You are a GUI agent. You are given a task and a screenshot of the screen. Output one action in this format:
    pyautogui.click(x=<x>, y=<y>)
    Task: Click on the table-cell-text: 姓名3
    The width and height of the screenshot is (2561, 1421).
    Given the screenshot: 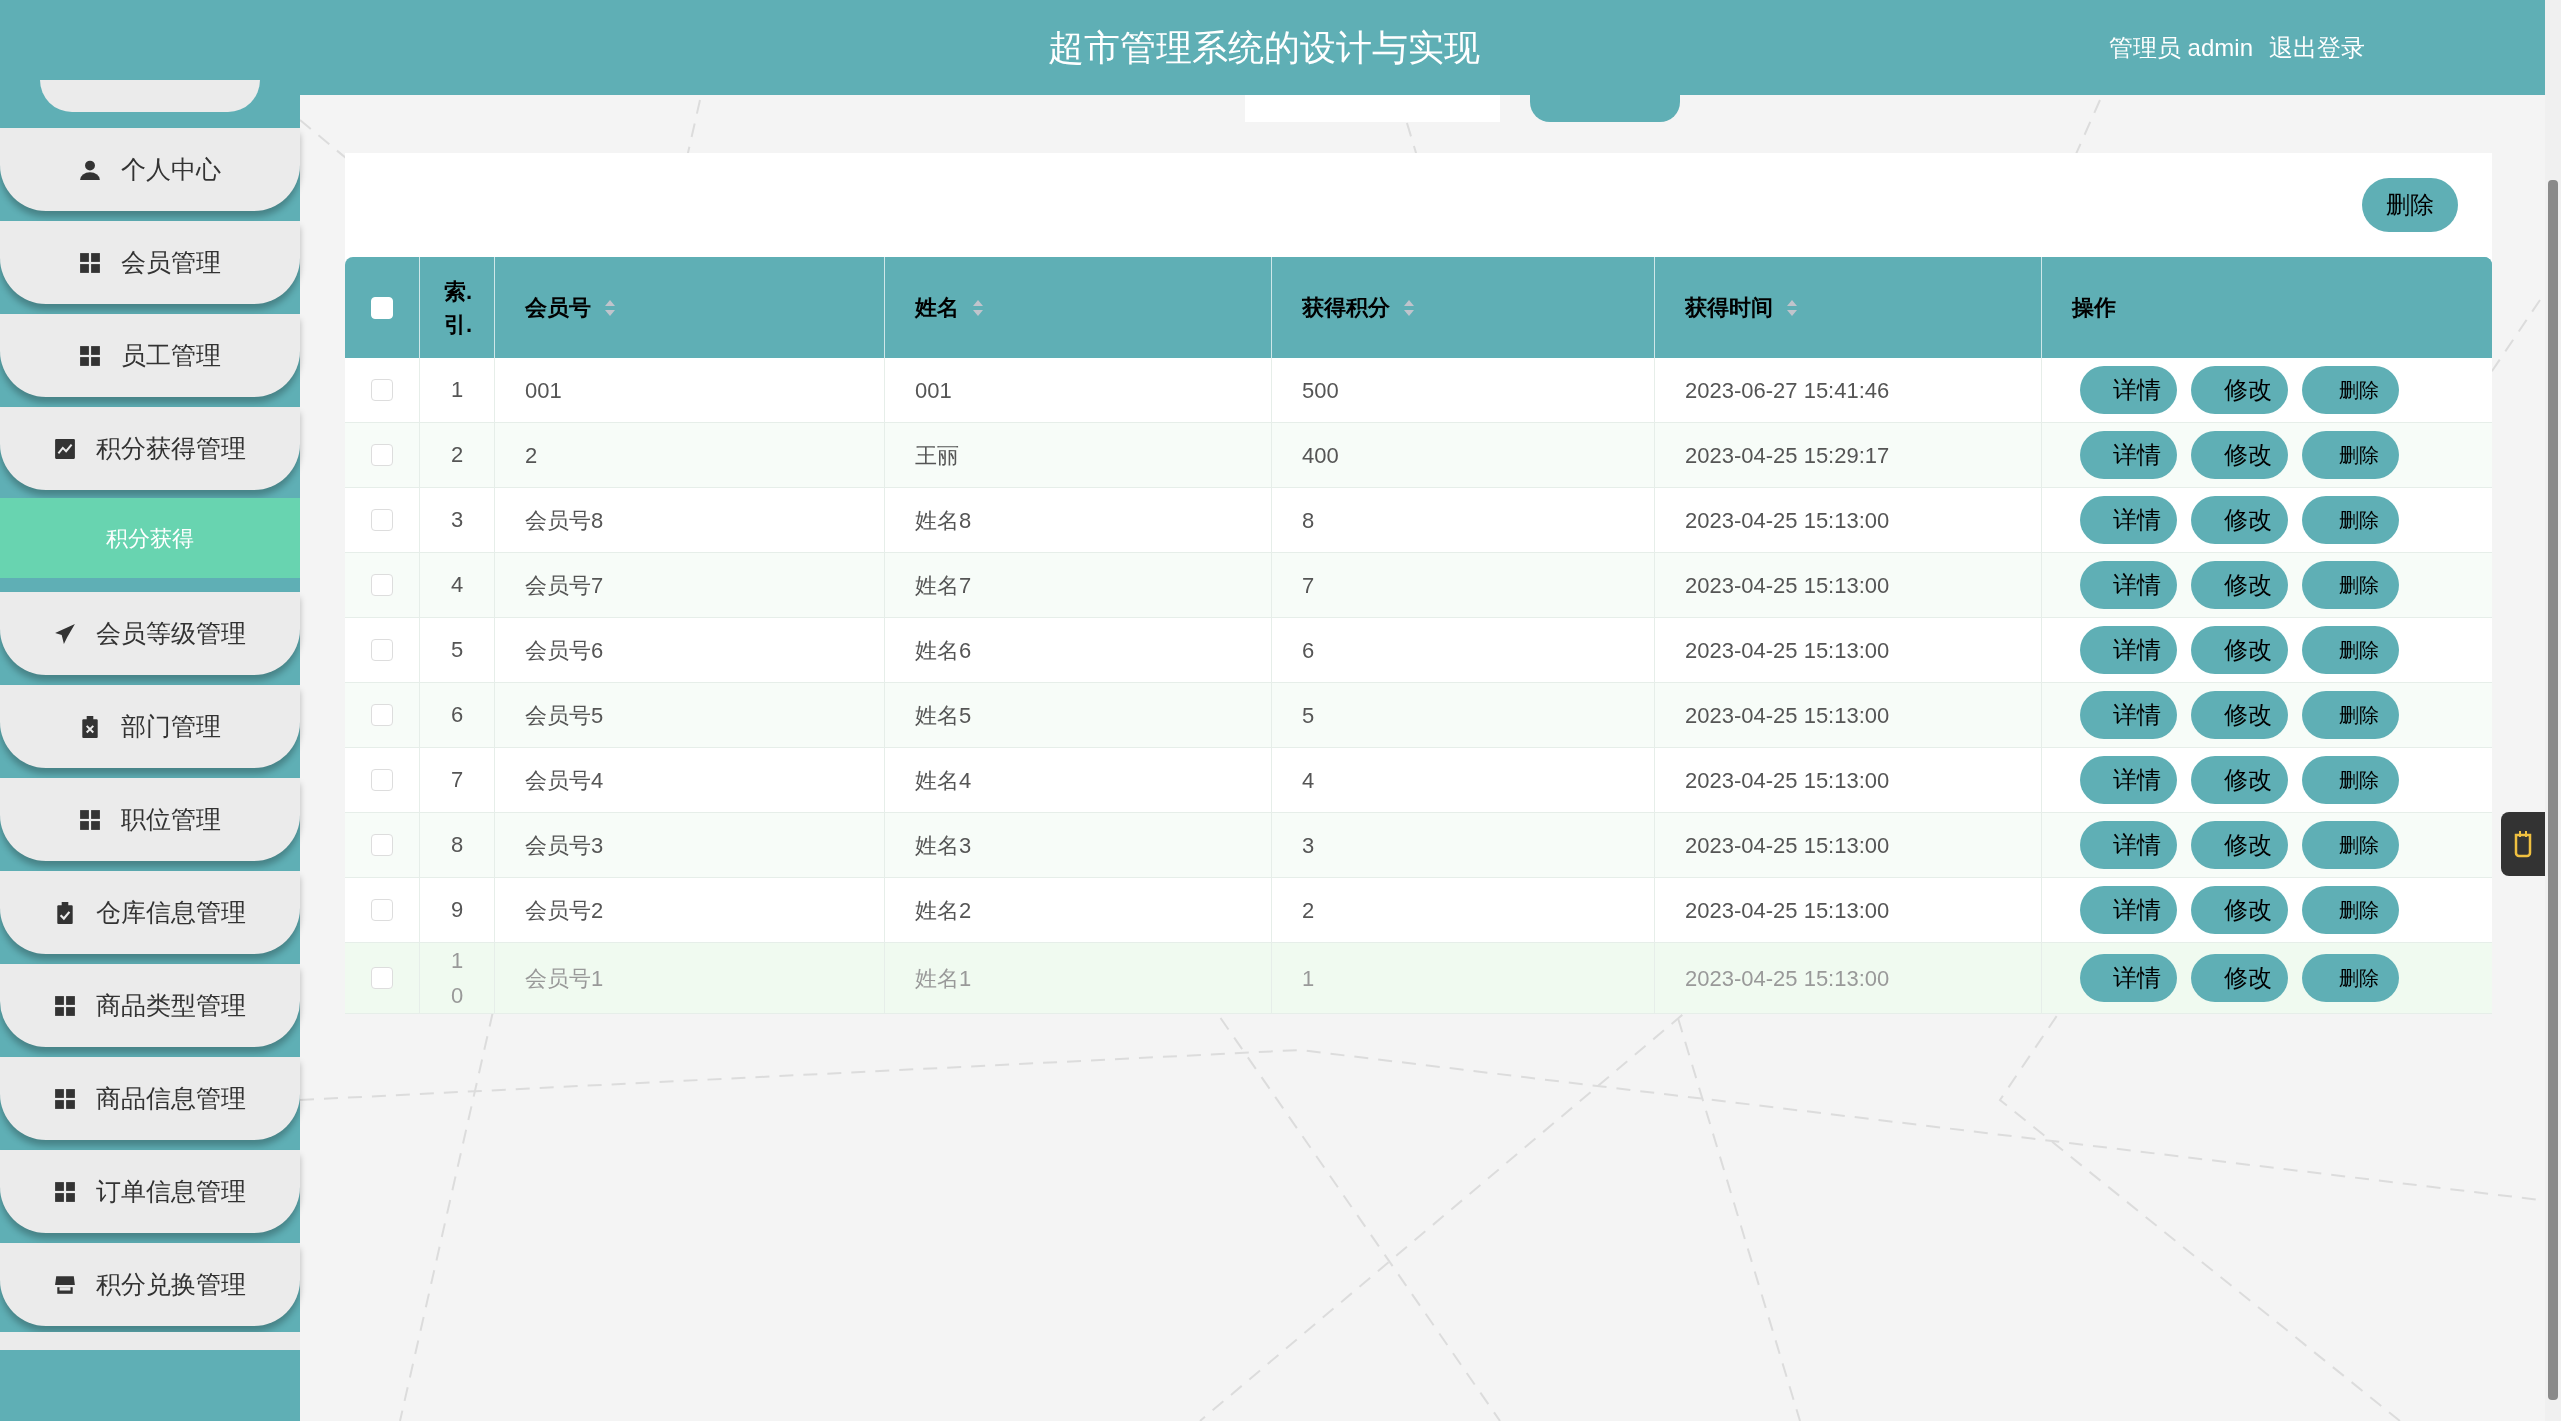 What is the action you would take?
    pyautogui.click(x=943, y=845)
    